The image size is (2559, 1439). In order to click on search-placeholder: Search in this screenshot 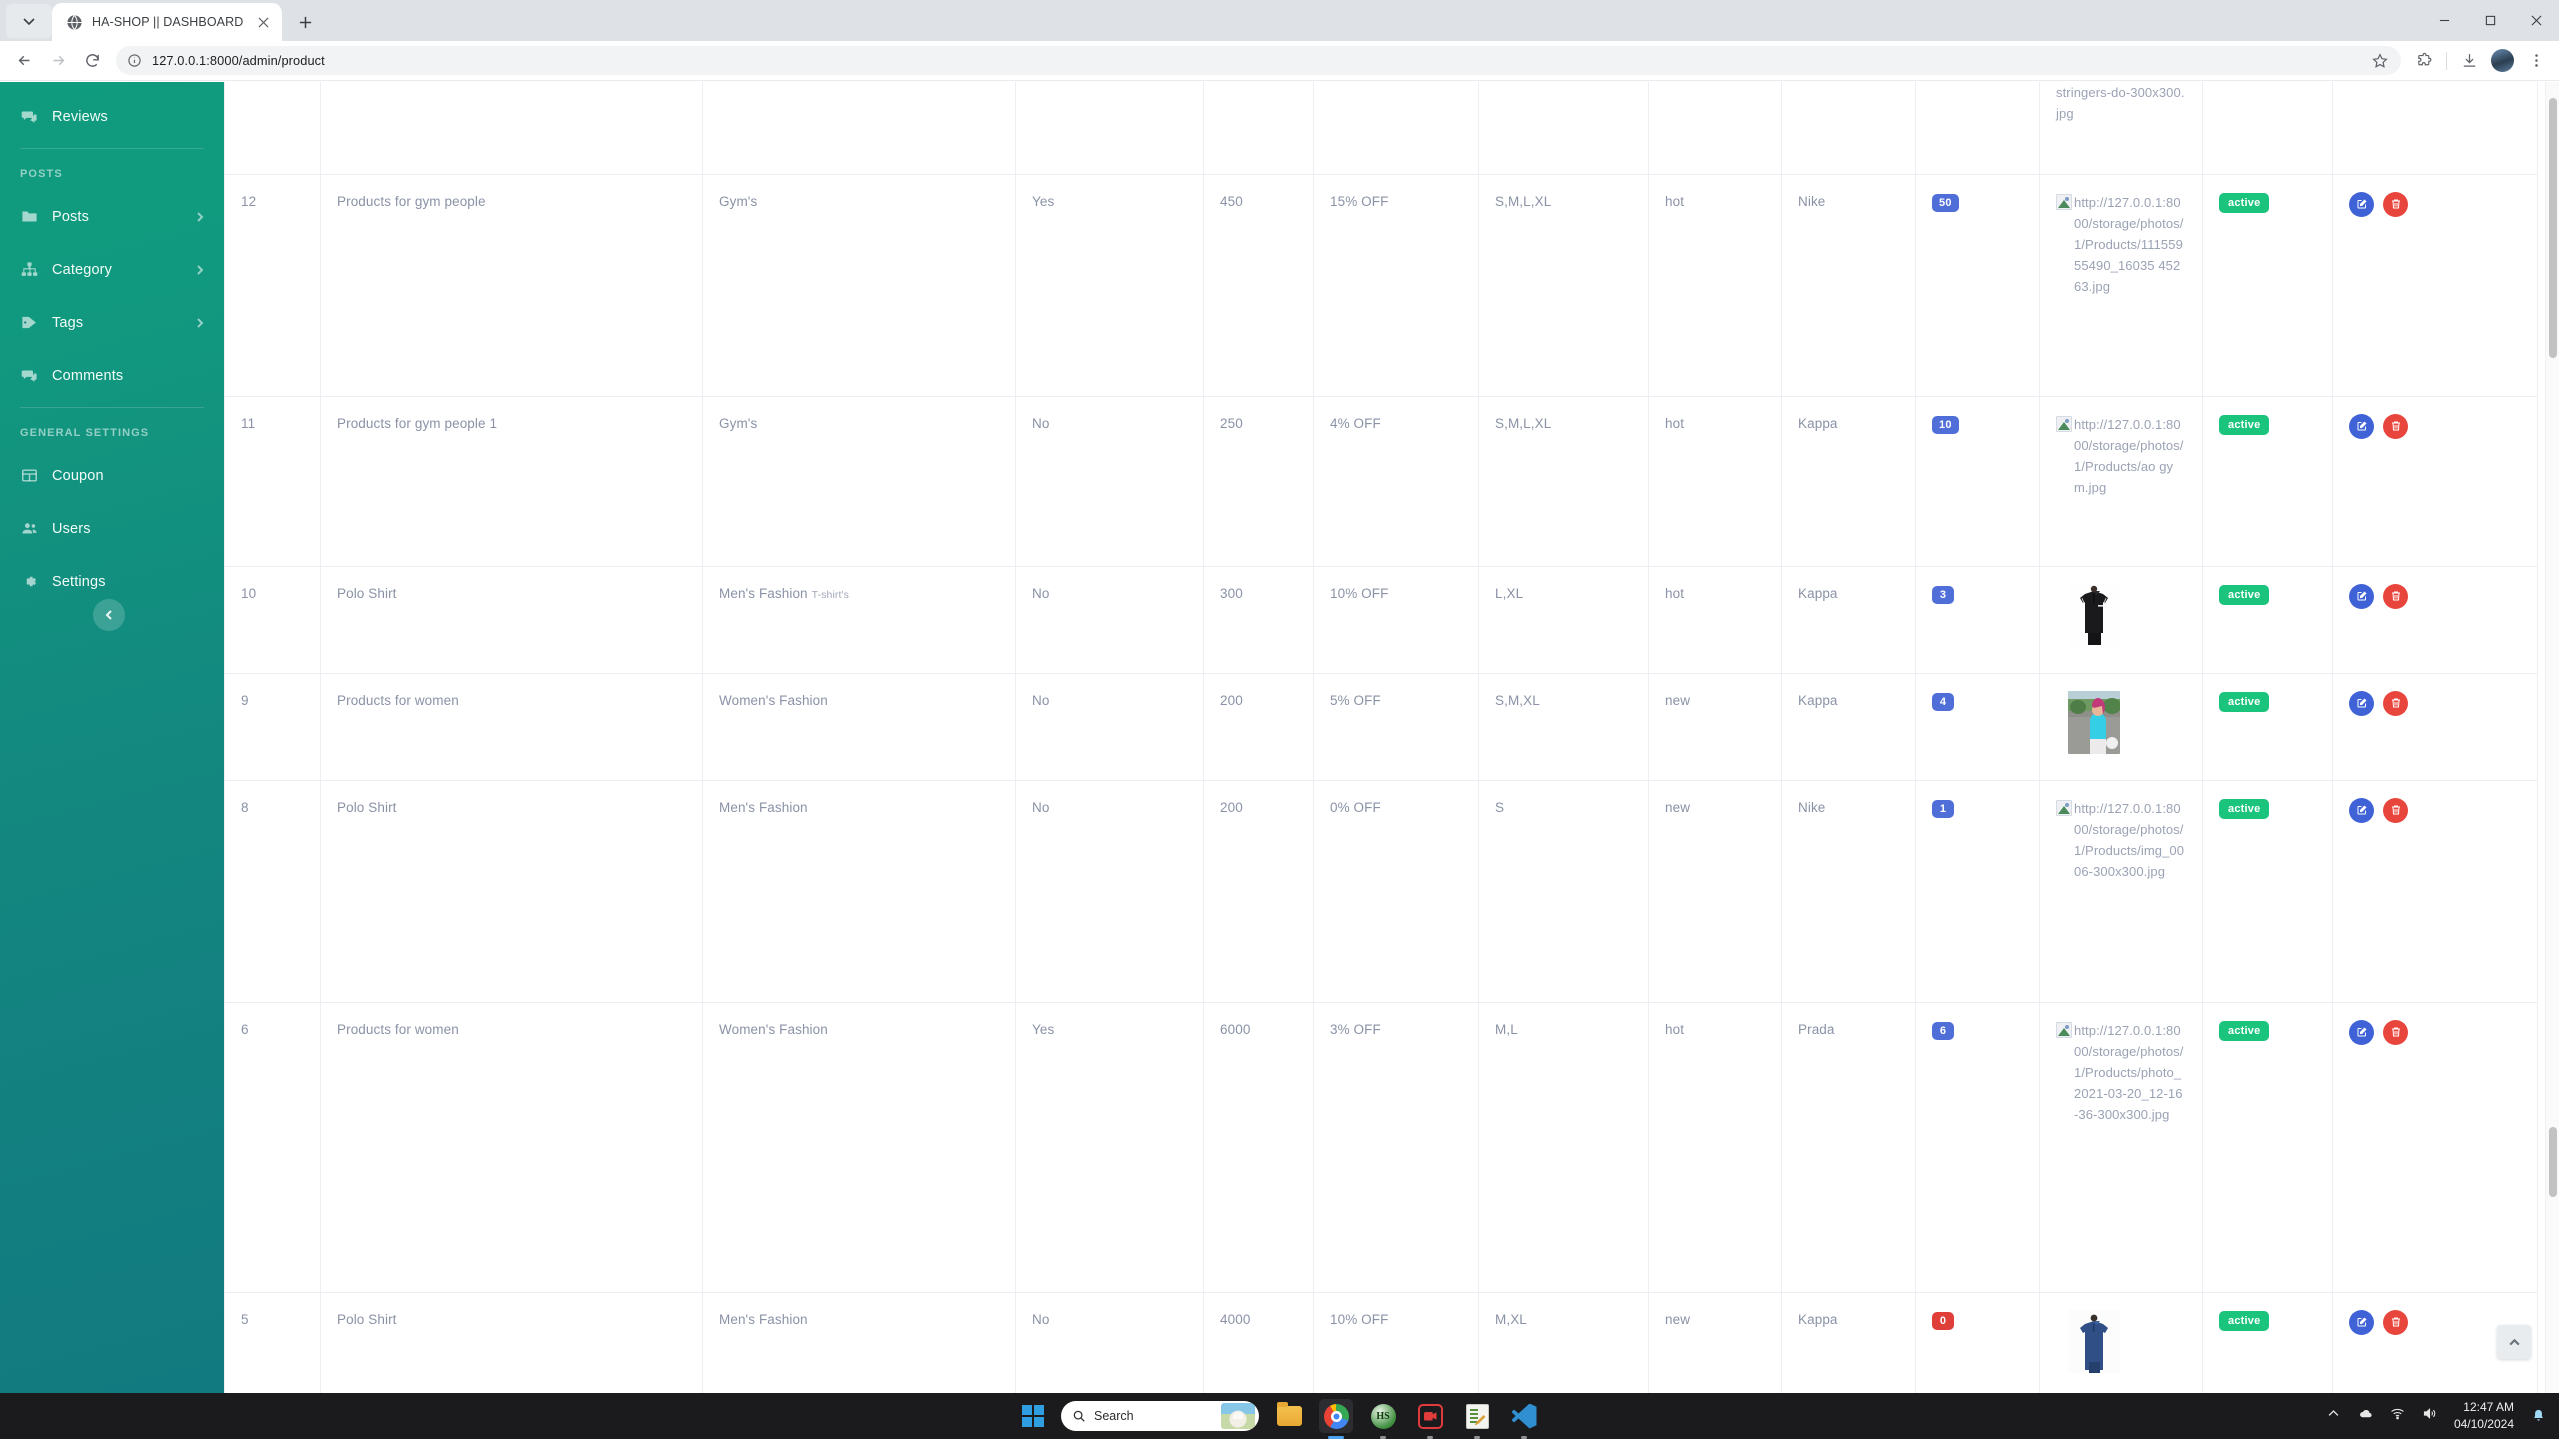, I will do `click(1114, 1416)`.